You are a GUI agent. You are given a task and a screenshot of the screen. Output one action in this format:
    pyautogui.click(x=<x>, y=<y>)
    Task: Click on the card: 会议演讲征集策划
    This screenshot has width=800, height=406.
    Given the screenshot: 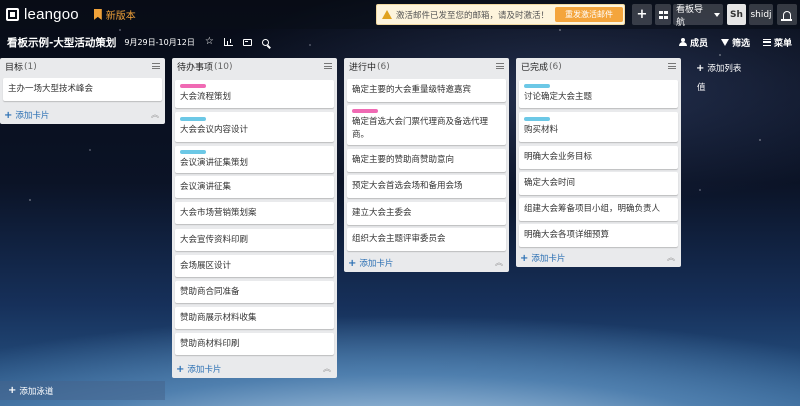 What is the action you would take?
    pyautogui.click(x=254, y=159)
    